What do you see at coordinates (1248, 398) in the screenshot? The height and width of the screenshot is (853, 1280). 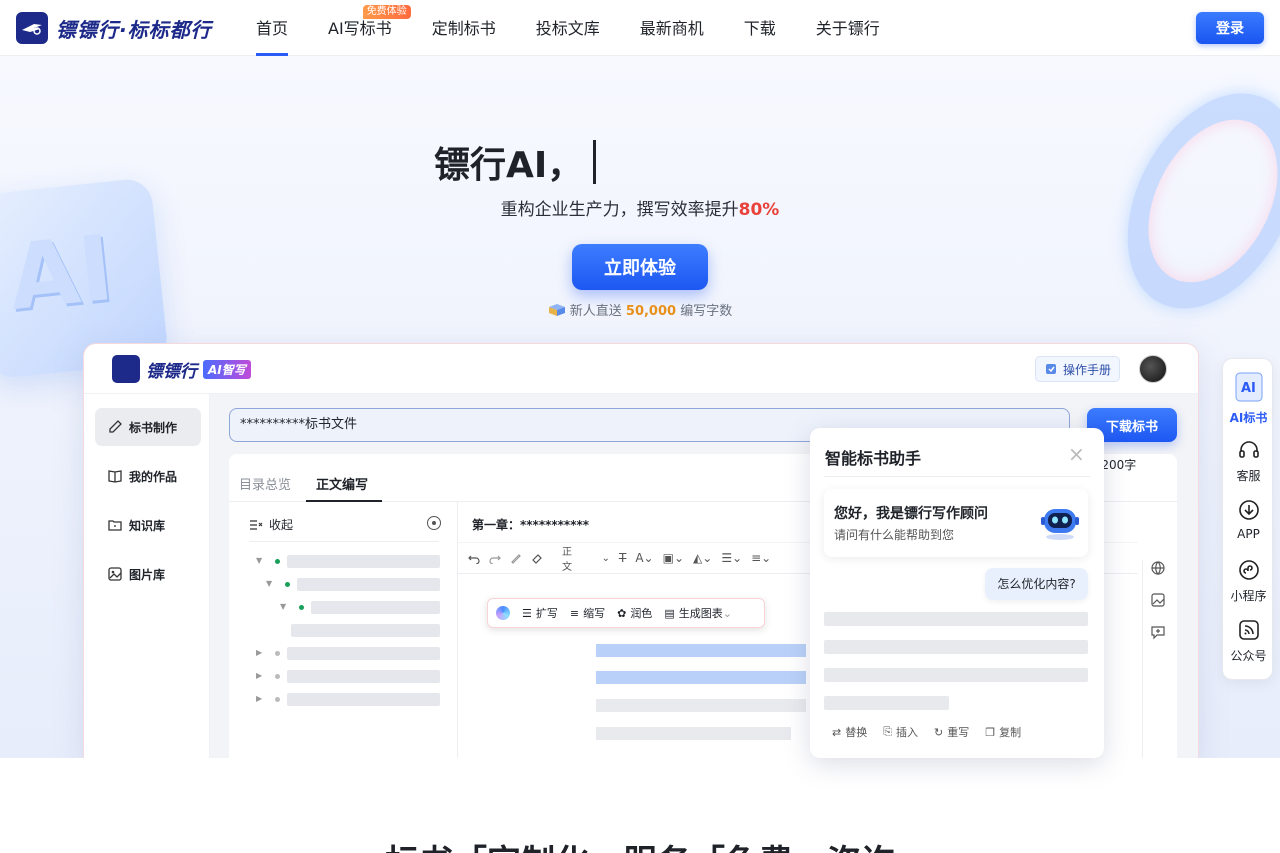 I see `float-ai-bid: AI AI标书` at bounding box center [1248, 398].